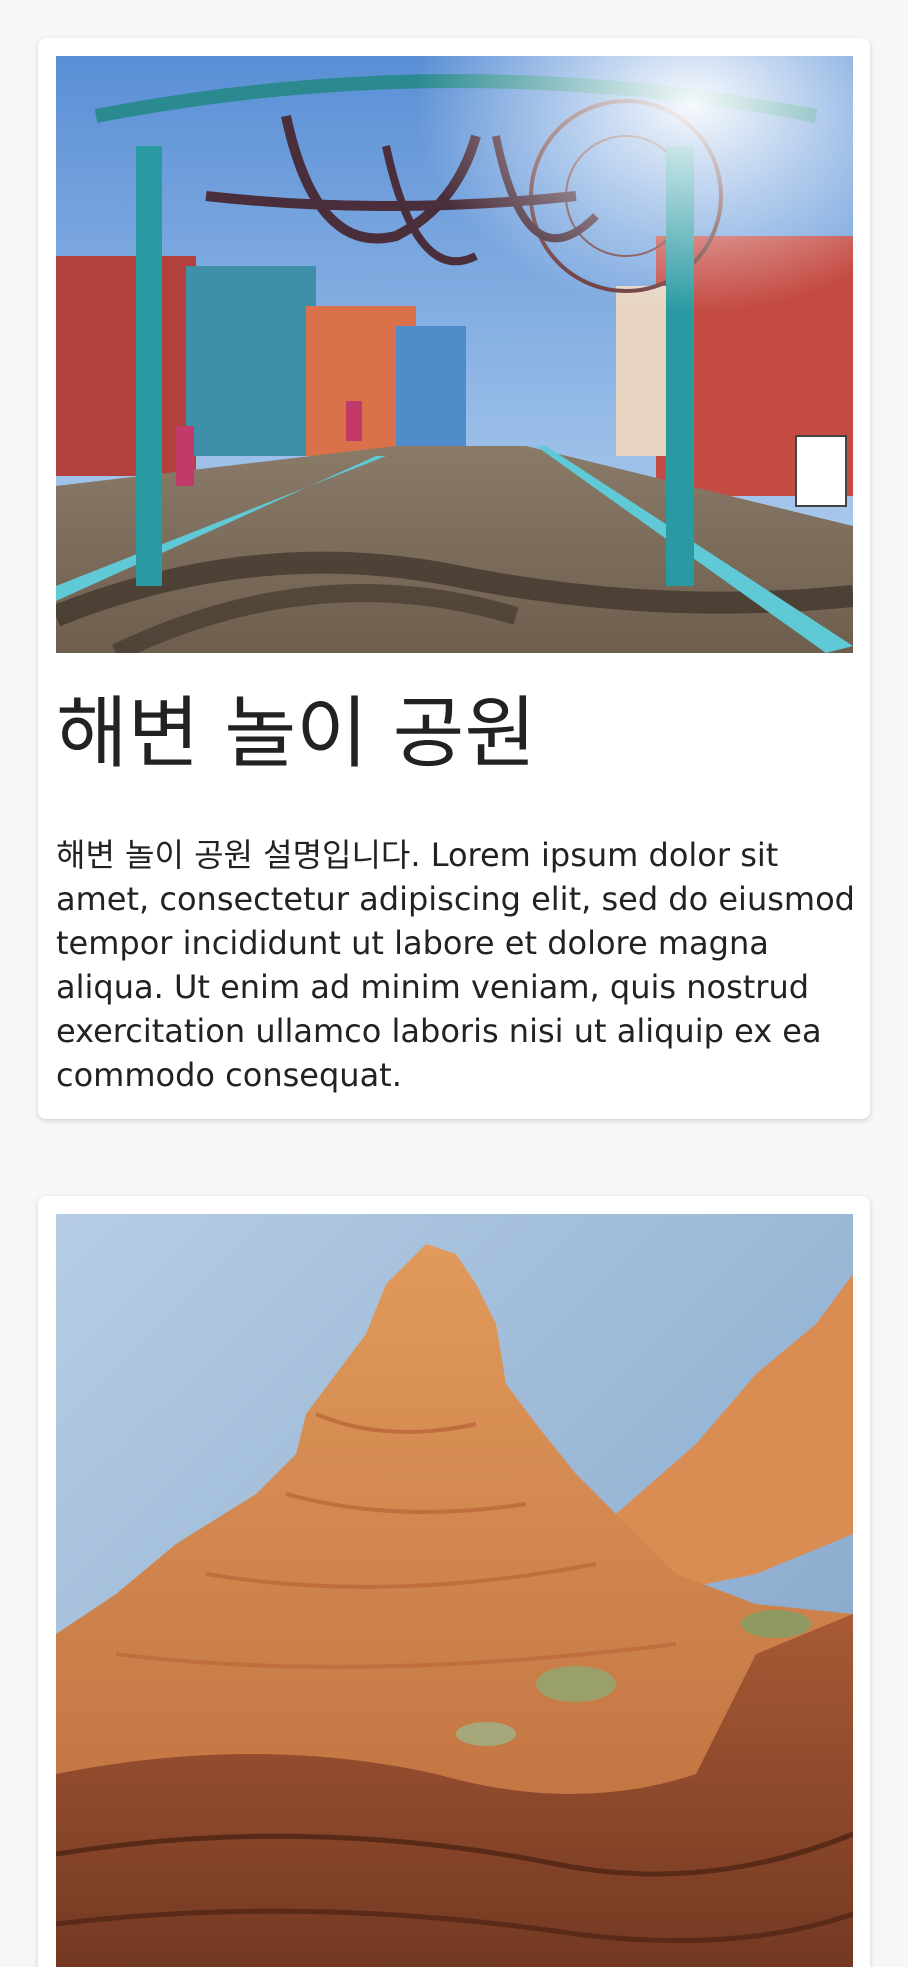  What do you see at coordinates (296, 734) in the screenshot?
I see `card-title: 해변 놀이 공원` at bounding box center [296, 734].